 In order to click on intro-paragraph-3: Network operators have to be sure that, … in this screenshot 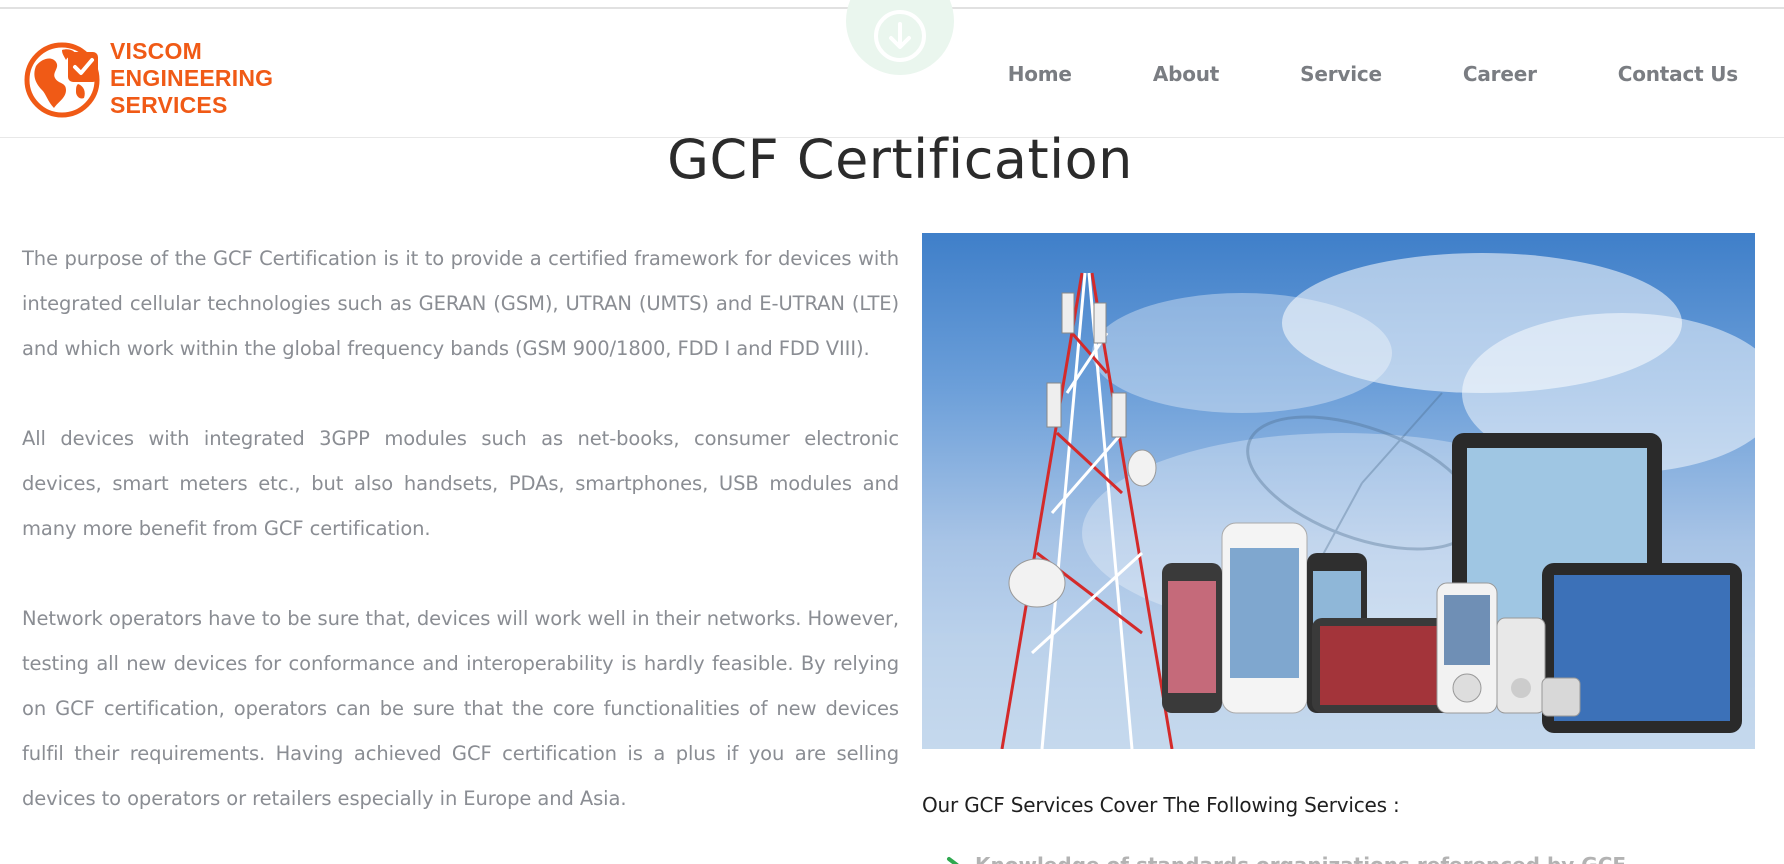, I will do `click(460, 708)`.